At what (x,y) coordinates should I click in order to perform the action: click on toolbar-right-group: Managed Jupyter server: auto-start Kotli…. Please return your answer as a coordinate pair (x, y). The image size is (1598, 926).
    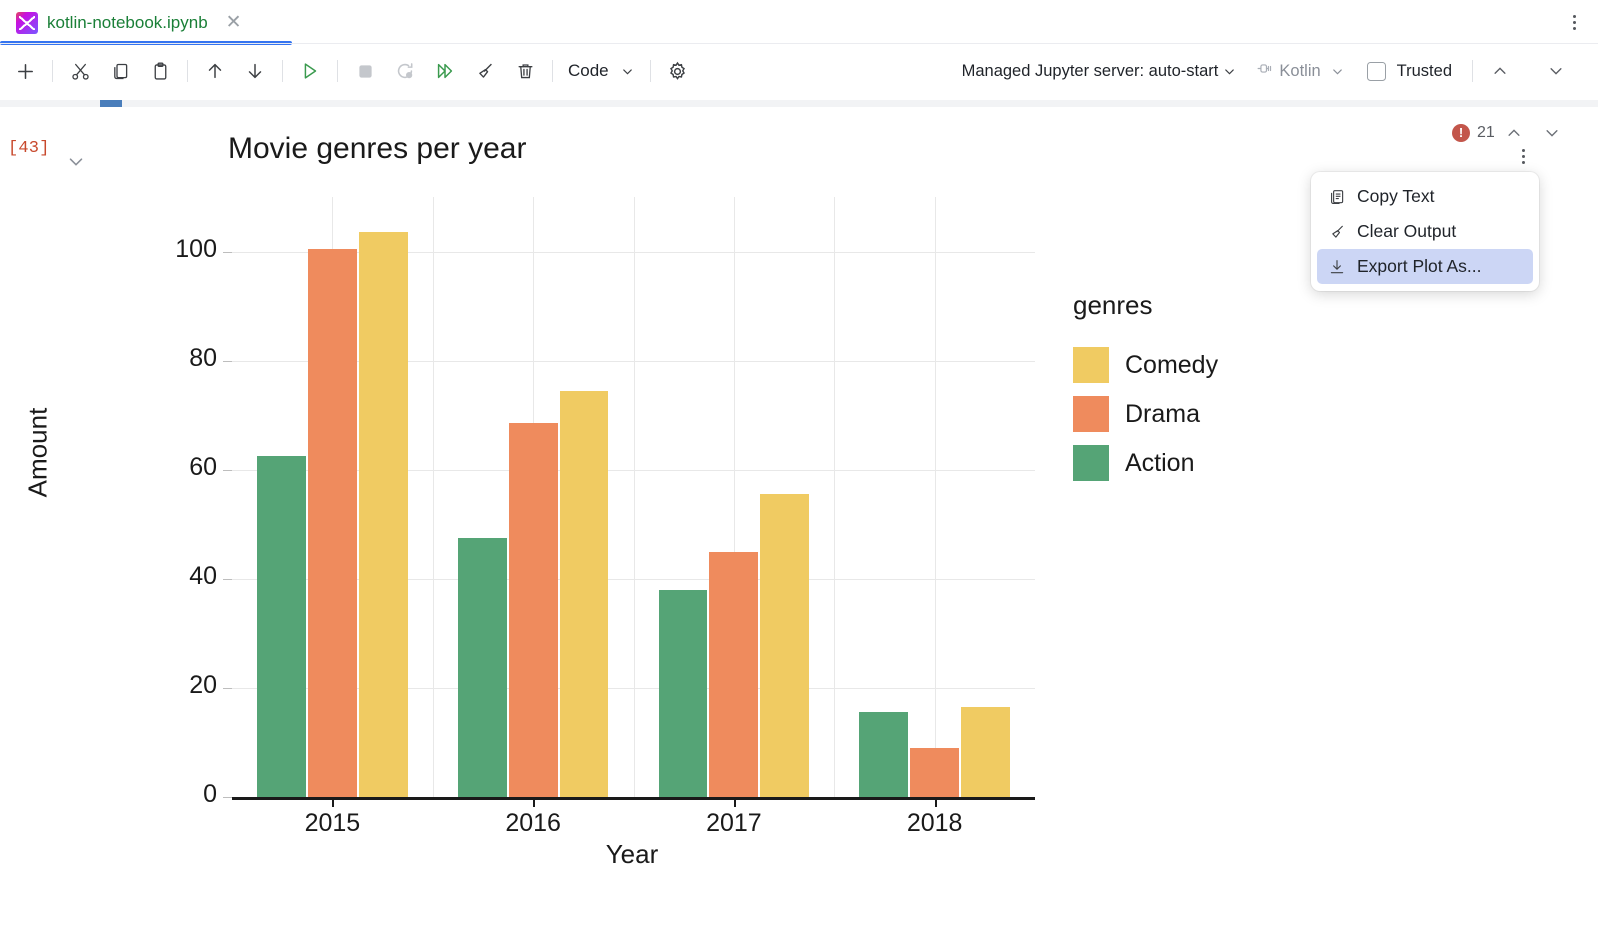
    Looking at the image, I should click on (1280, 71).